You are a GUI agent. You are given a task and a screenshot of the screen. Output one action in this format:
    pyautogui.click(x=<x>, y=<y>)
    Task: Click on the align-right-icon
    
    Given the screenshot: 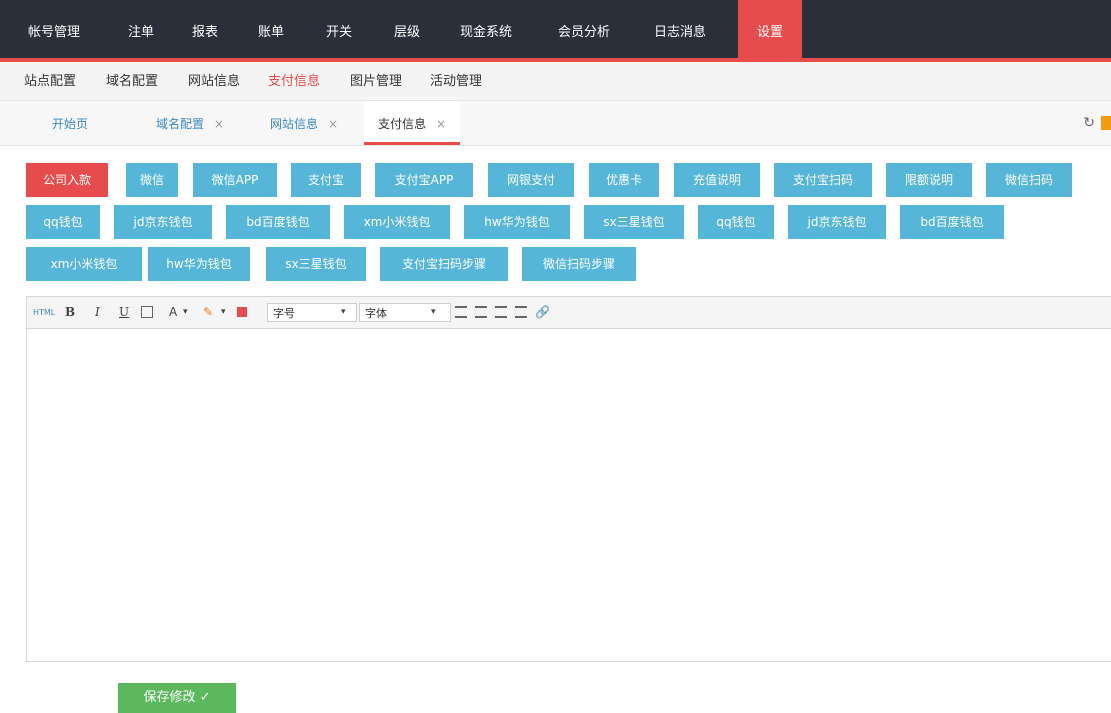 What is the action you would take?
    pyautogui.click(x=501, y=312)
    